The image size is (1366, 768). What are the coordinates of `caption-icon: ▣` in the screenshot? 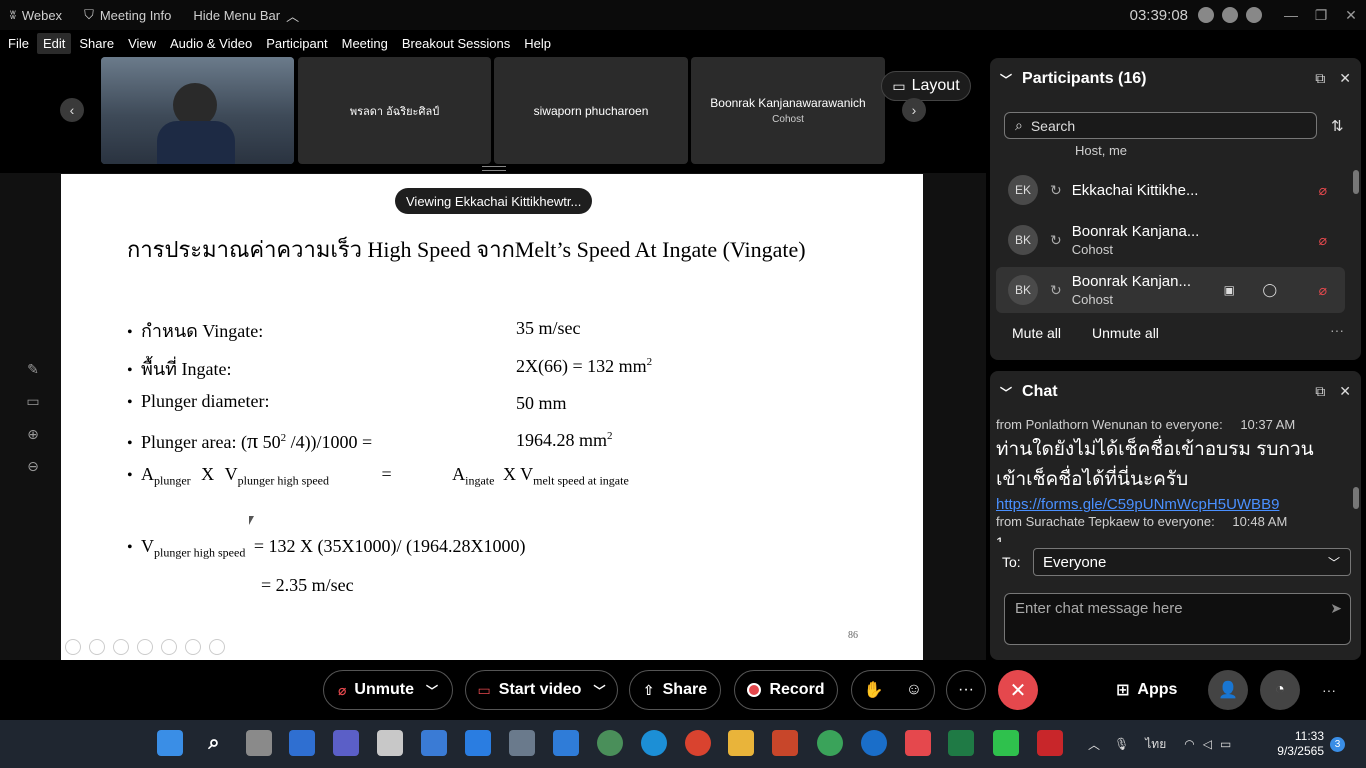 It's located at (1229, 290).